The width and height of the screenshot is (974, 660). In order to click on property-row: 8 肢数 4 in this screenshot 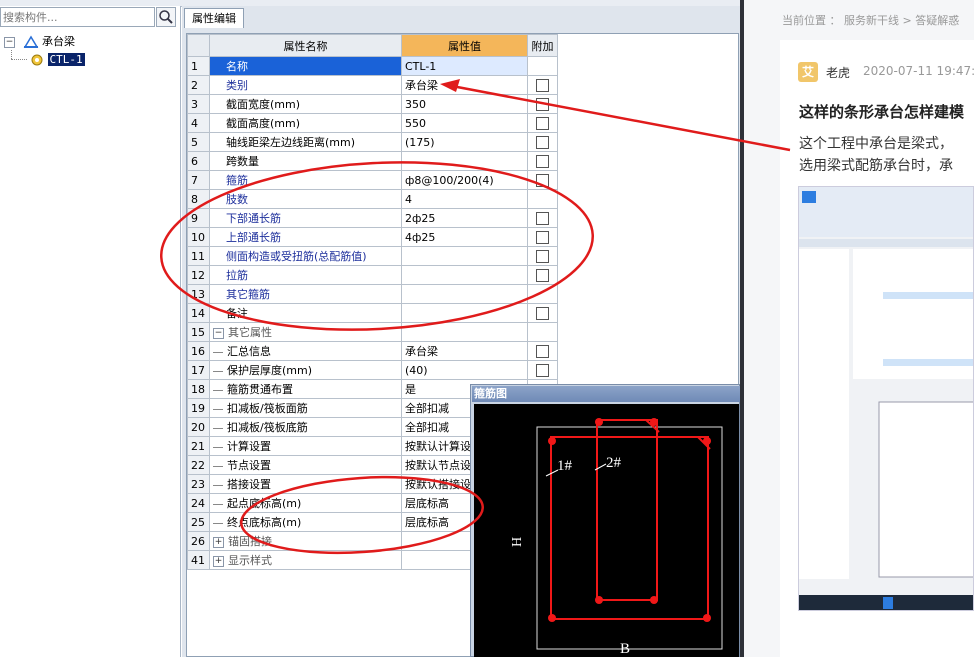, I will do `click(372, 199)`.